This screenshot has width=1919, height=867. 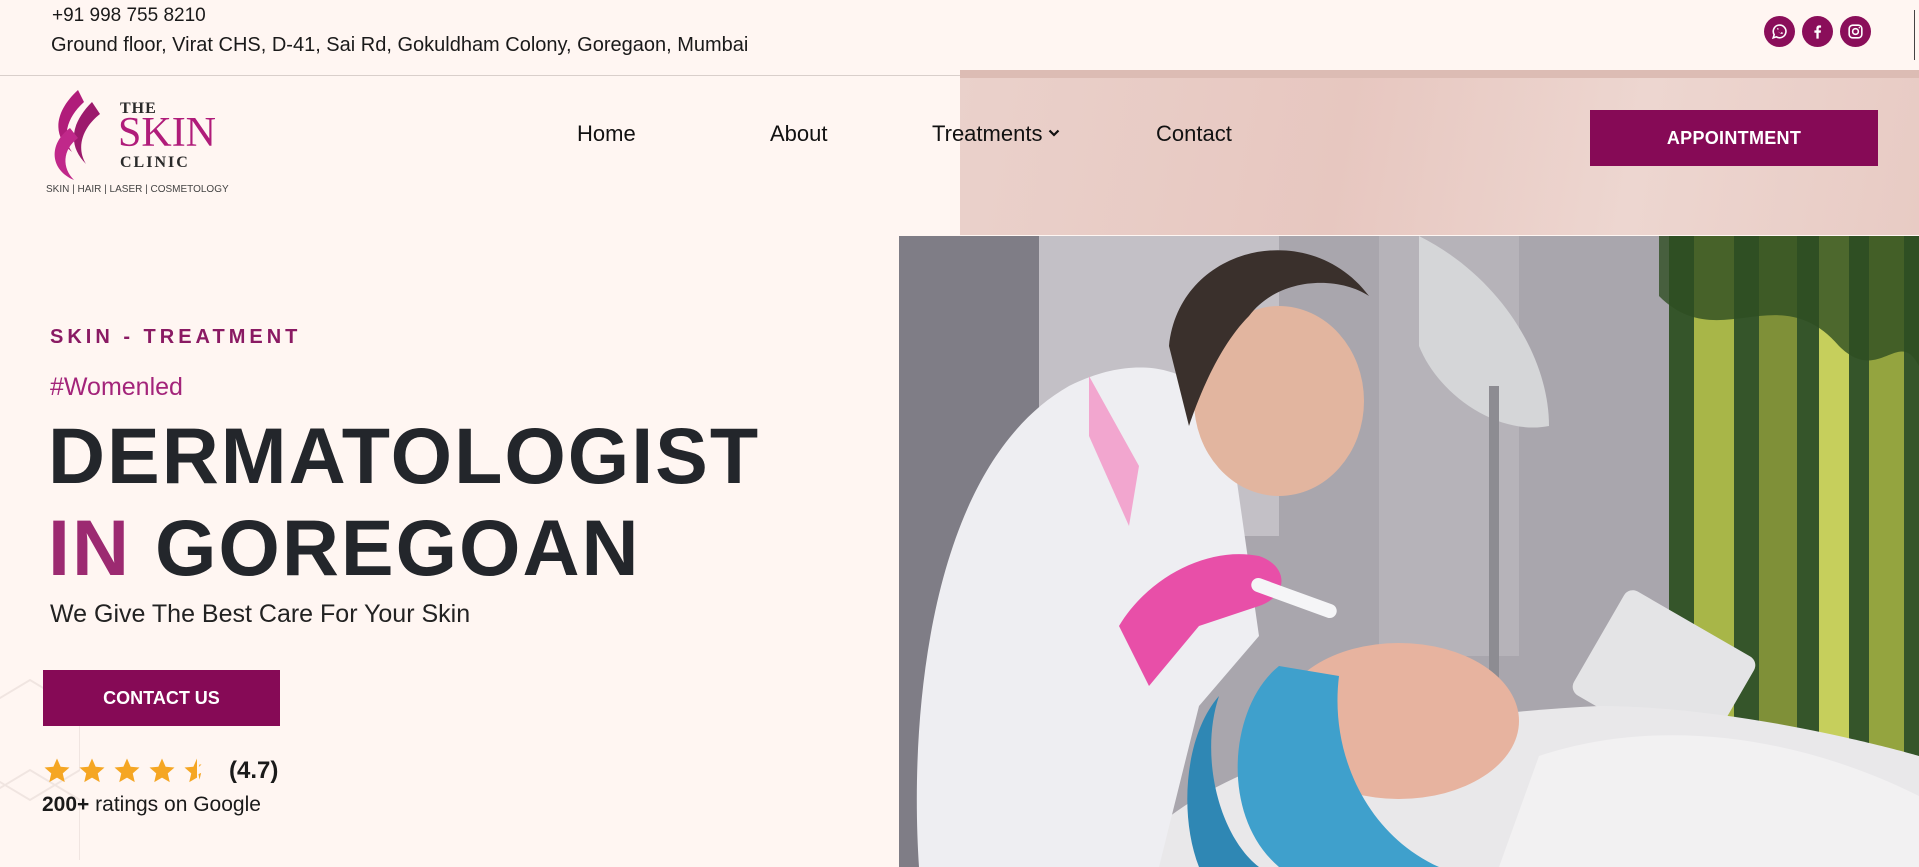 I want to click on google-rating: (4.7), so click(x=160, y=771).